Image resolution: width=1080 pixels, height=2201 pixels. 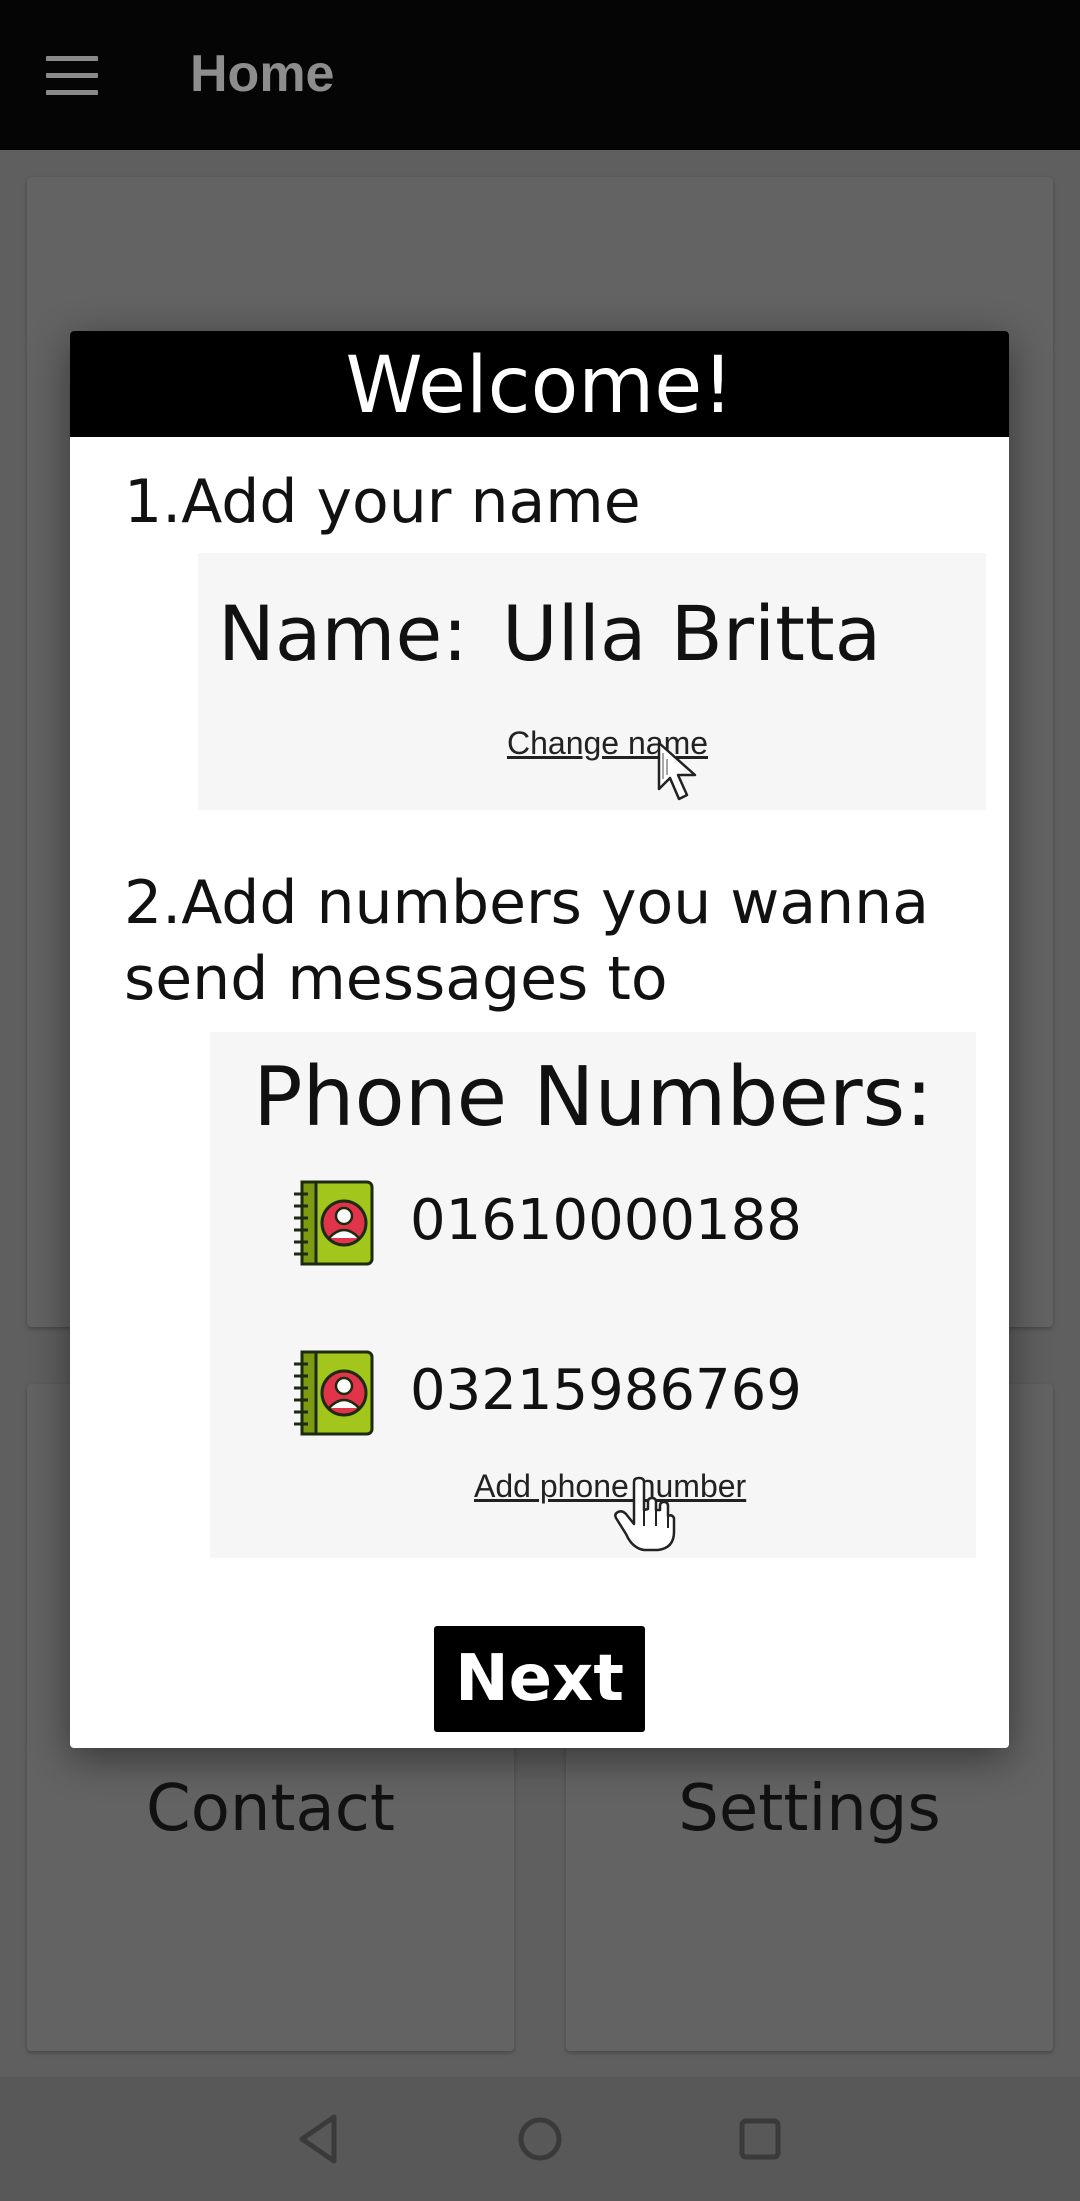 I want to click on home-icon, so click(x=540, y=2139).